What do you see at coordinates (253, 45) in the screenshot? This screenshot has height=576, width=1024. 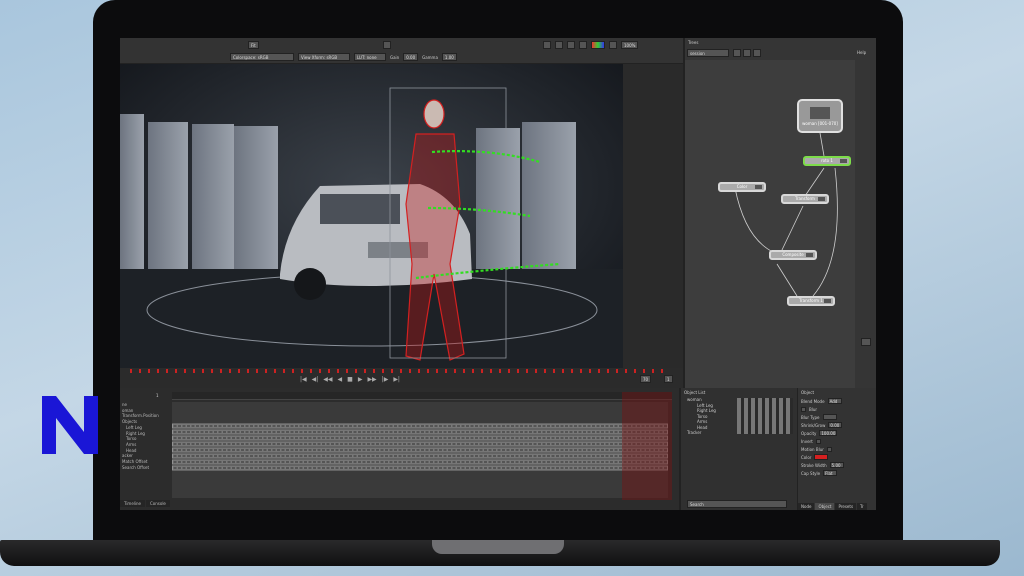 I see `zoom-fit-select: Fit` at bounding box center [253, 45].